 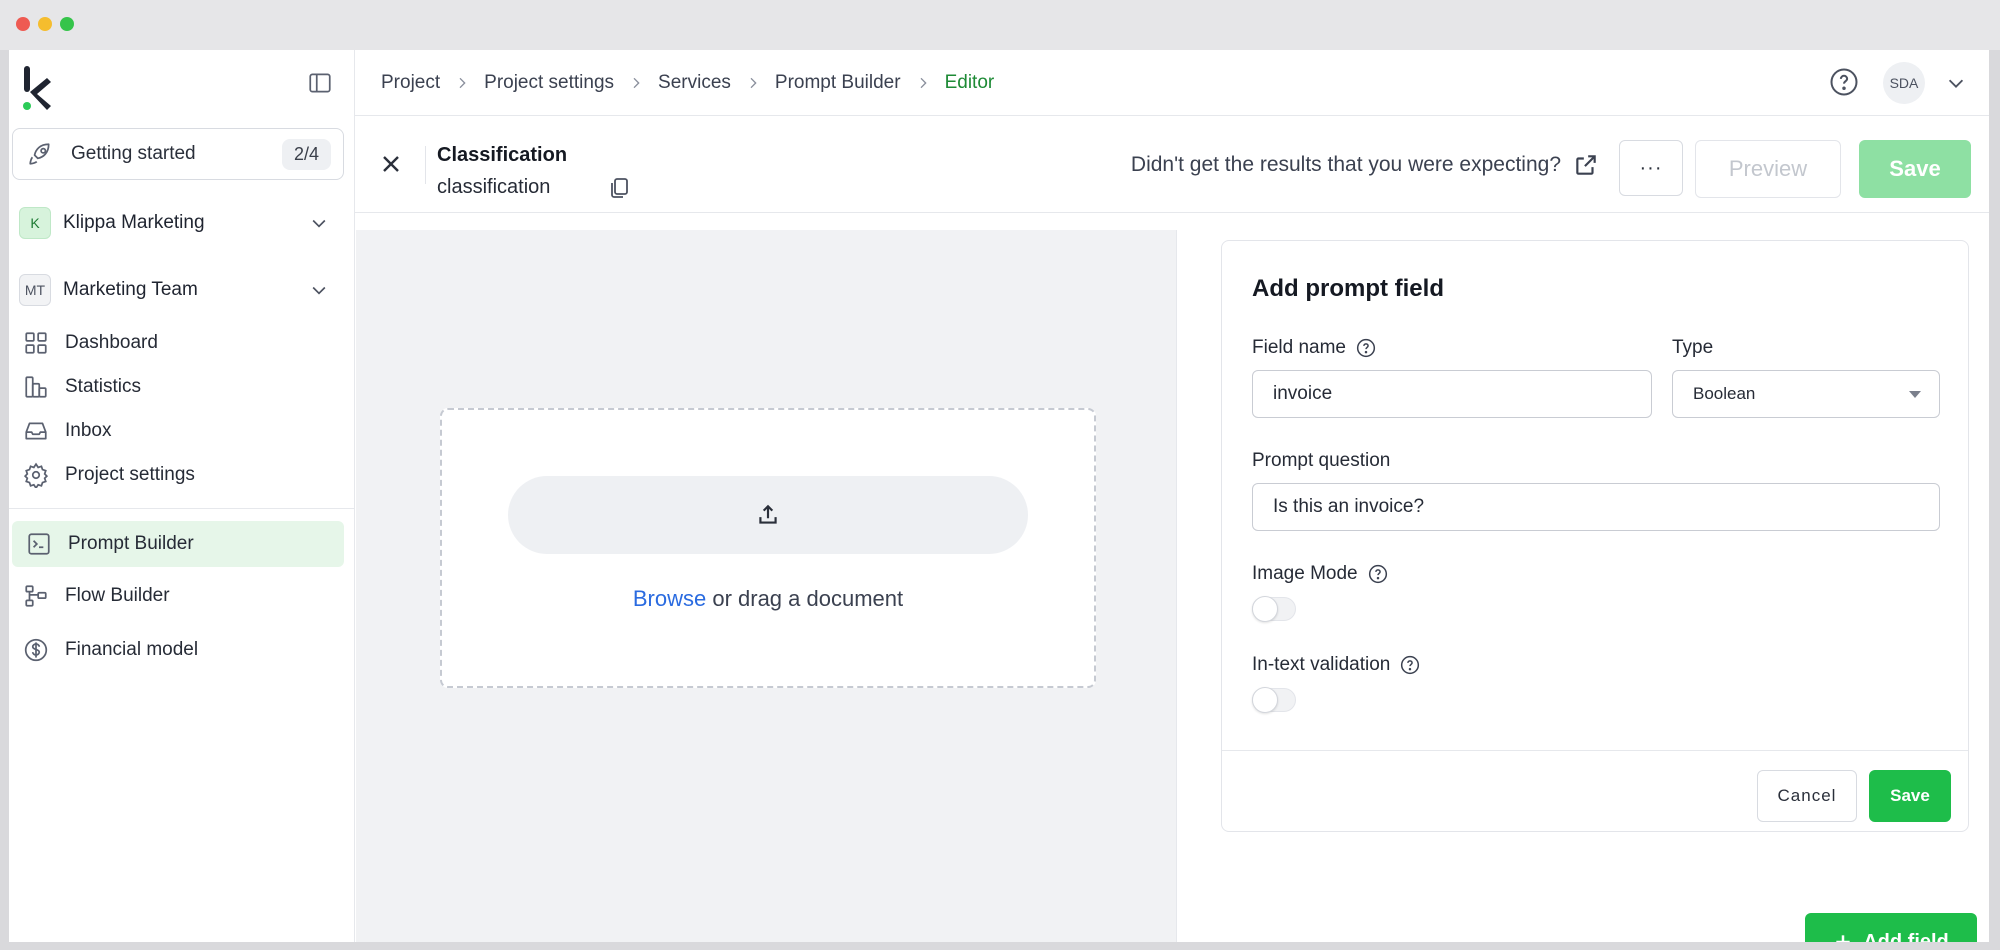 I want to click on window-close-dot, so click(x=23, y=24).